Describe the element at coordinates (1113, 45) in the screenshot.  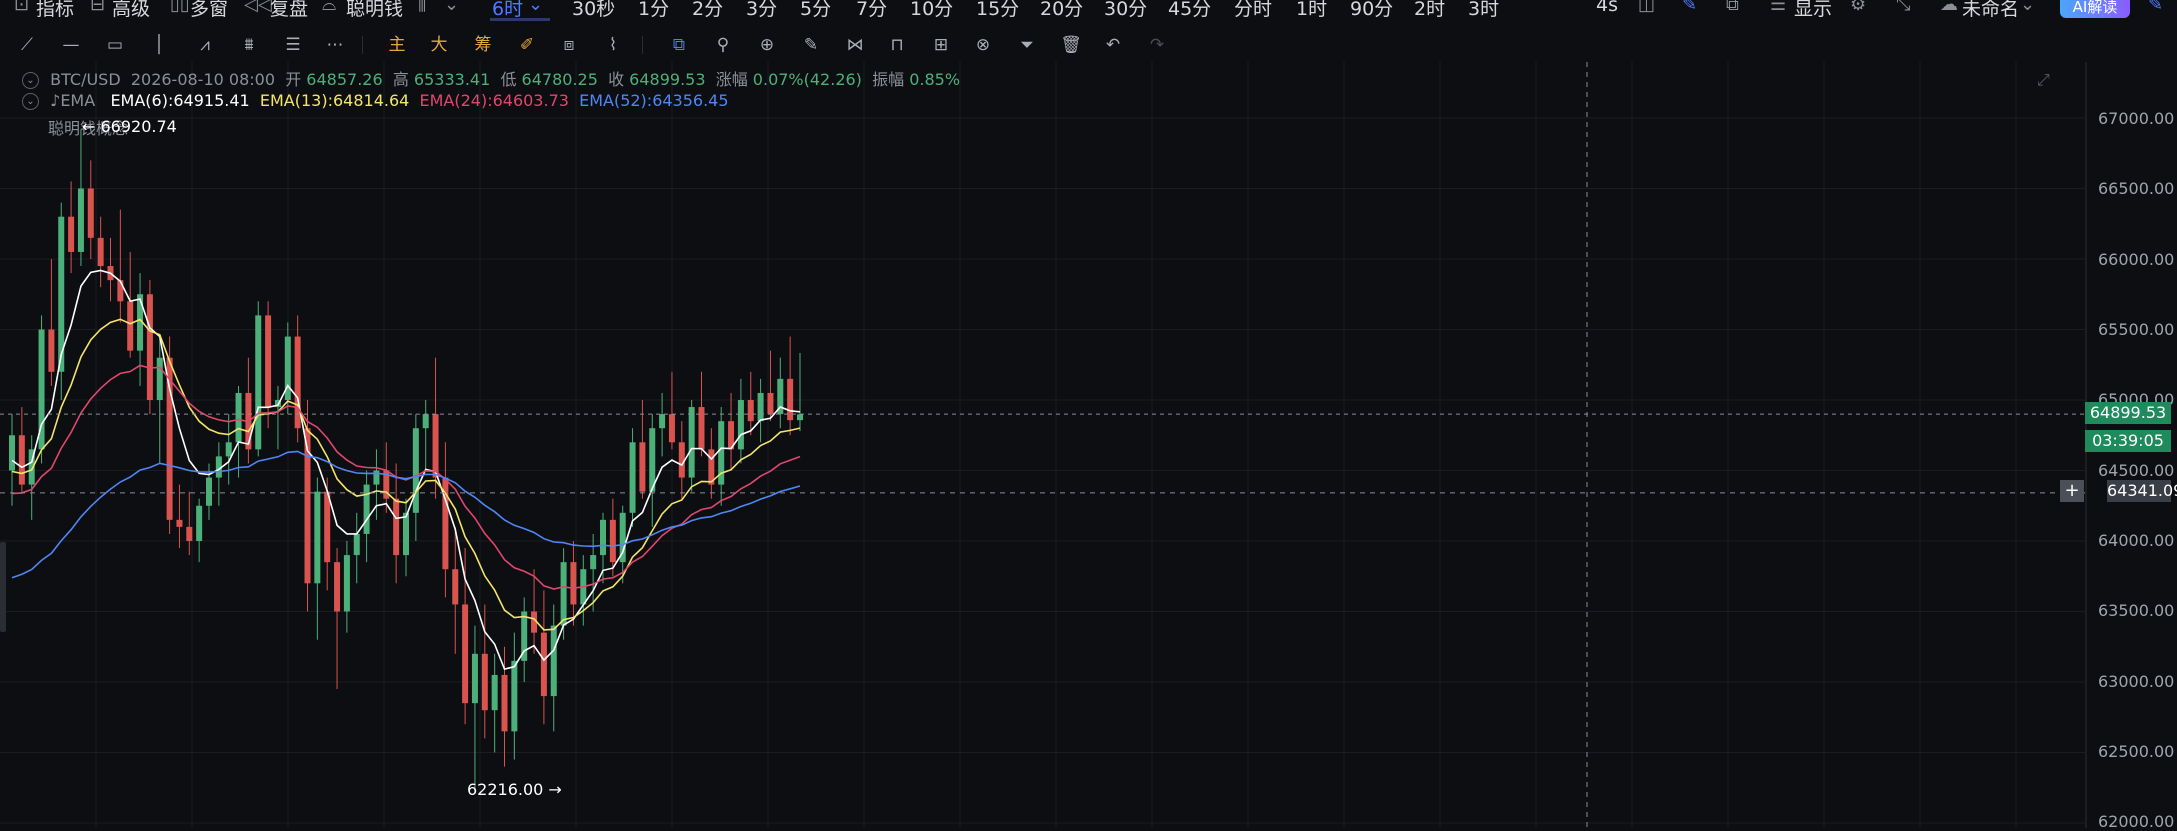
I see `undo-icon: ↶` at that location.